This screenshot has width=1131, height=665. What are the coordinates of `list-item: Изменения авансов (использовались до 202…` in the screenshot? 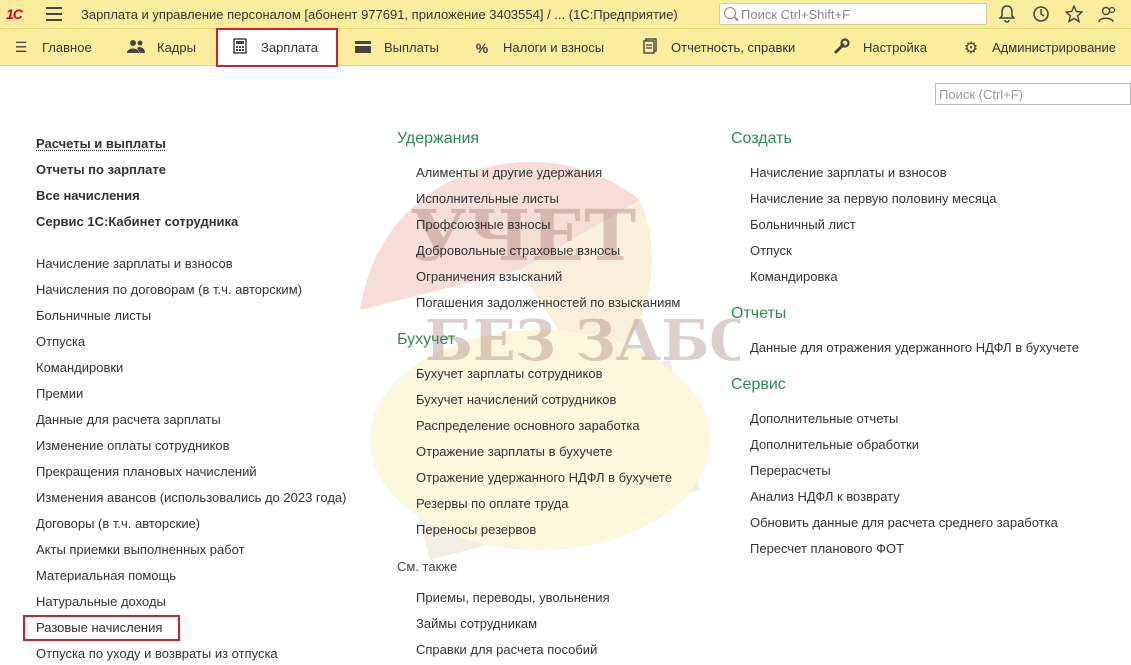 It's located at (191, 497).